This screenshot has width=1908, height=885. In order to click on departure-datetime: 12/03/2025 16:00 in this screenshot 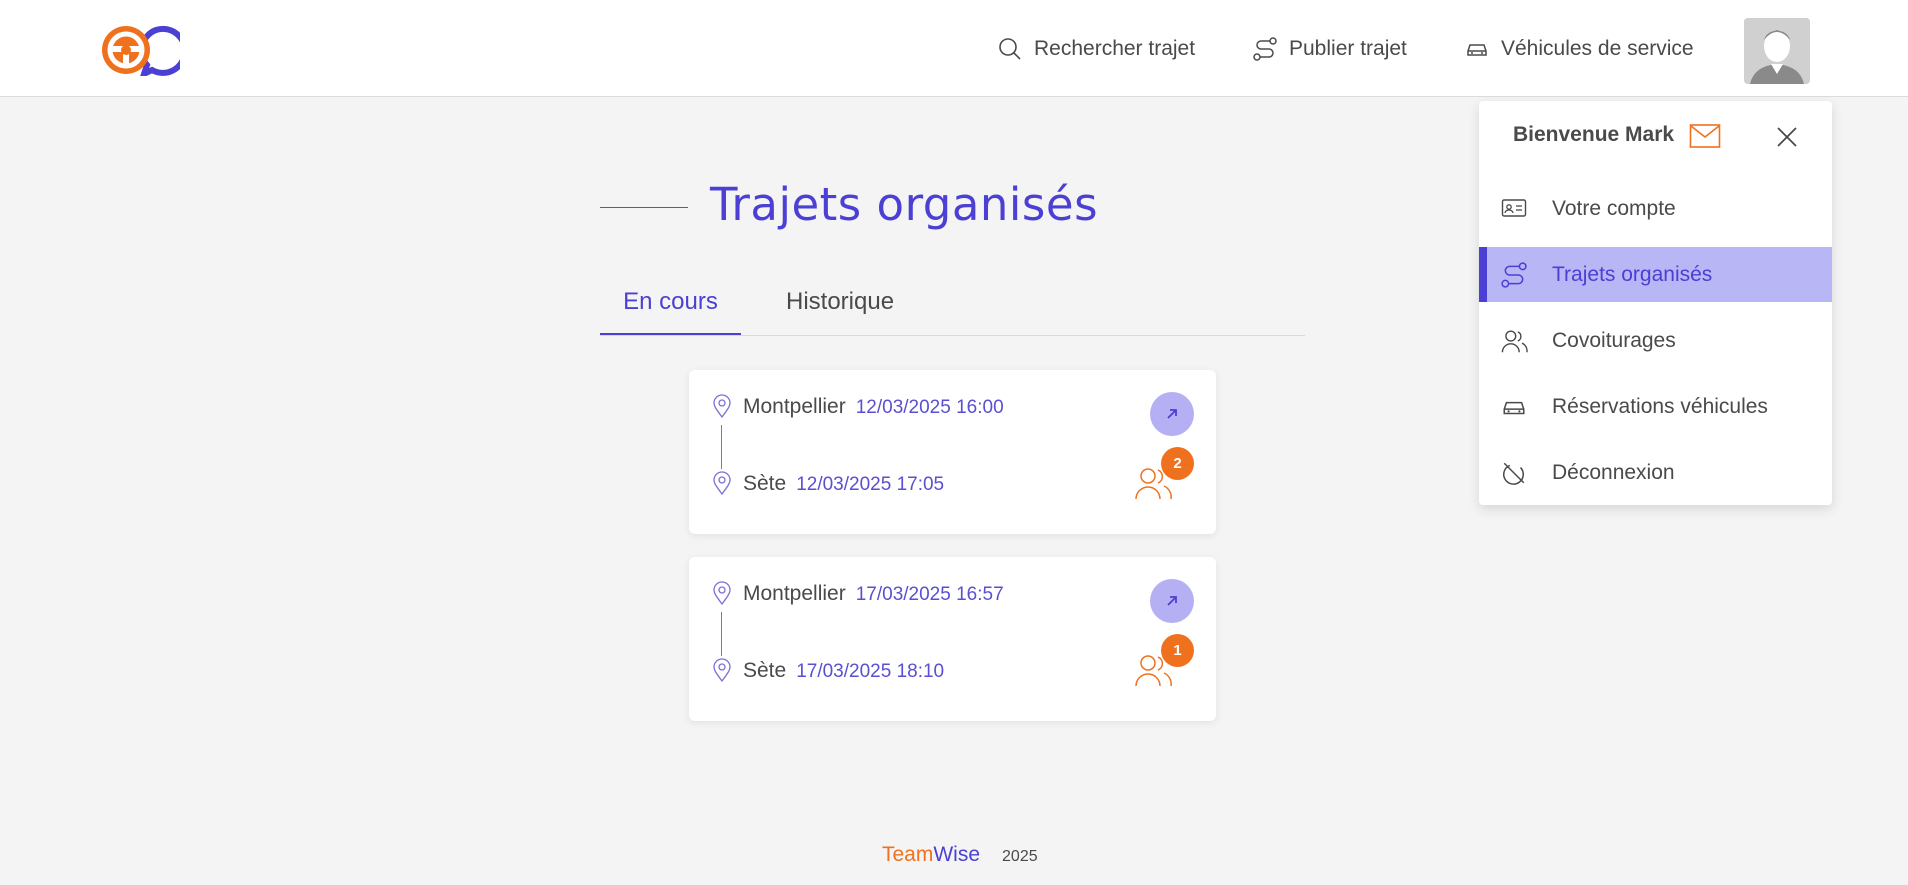, I will do `click(929, 407)`.